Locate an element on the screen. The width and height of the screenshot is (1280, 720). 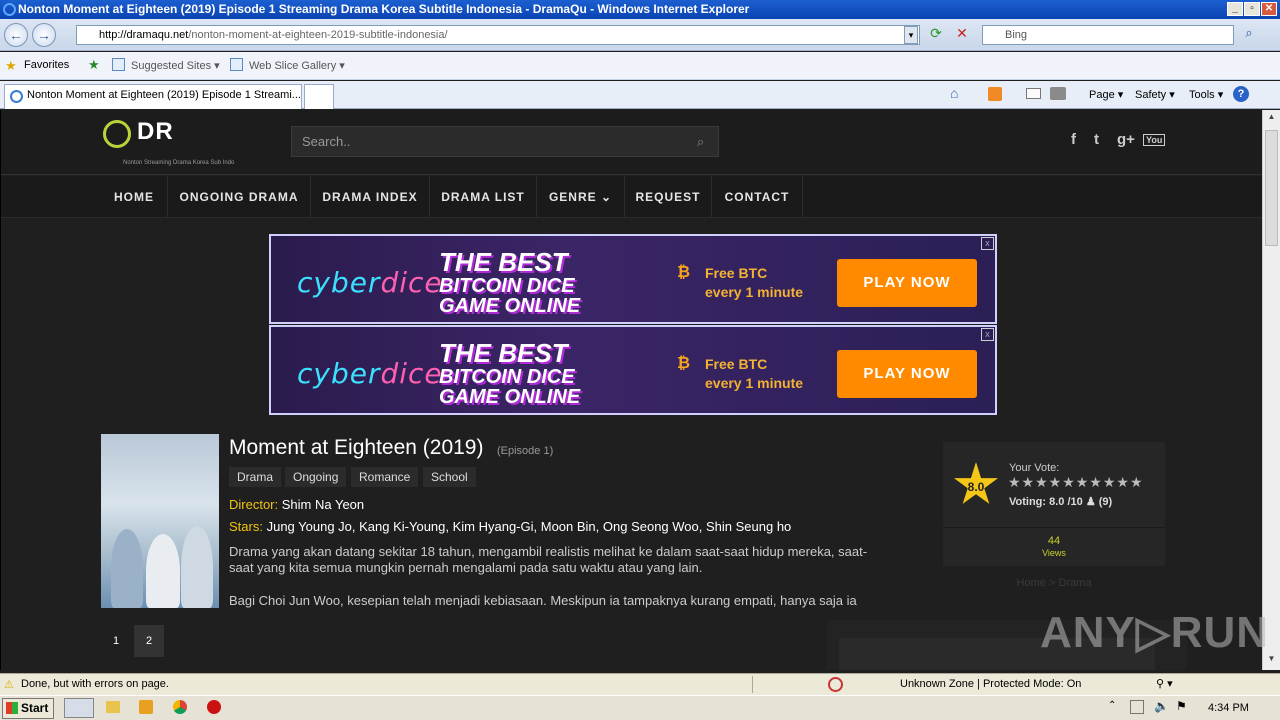
print-icon is located at coordinates (1058, 93).